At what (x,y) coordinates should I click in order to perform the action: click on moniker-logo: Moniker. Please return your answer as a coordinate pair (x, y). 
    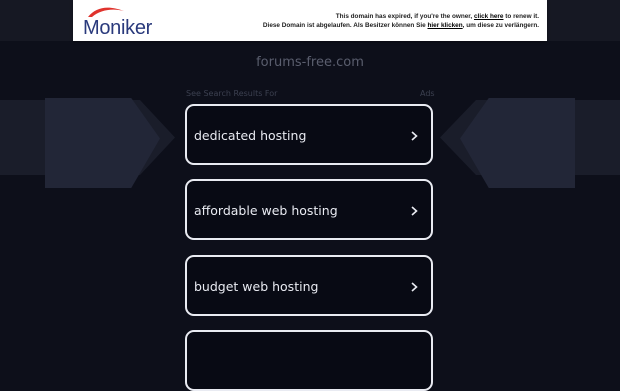
    Looking at the image, I should click on (123, 22).